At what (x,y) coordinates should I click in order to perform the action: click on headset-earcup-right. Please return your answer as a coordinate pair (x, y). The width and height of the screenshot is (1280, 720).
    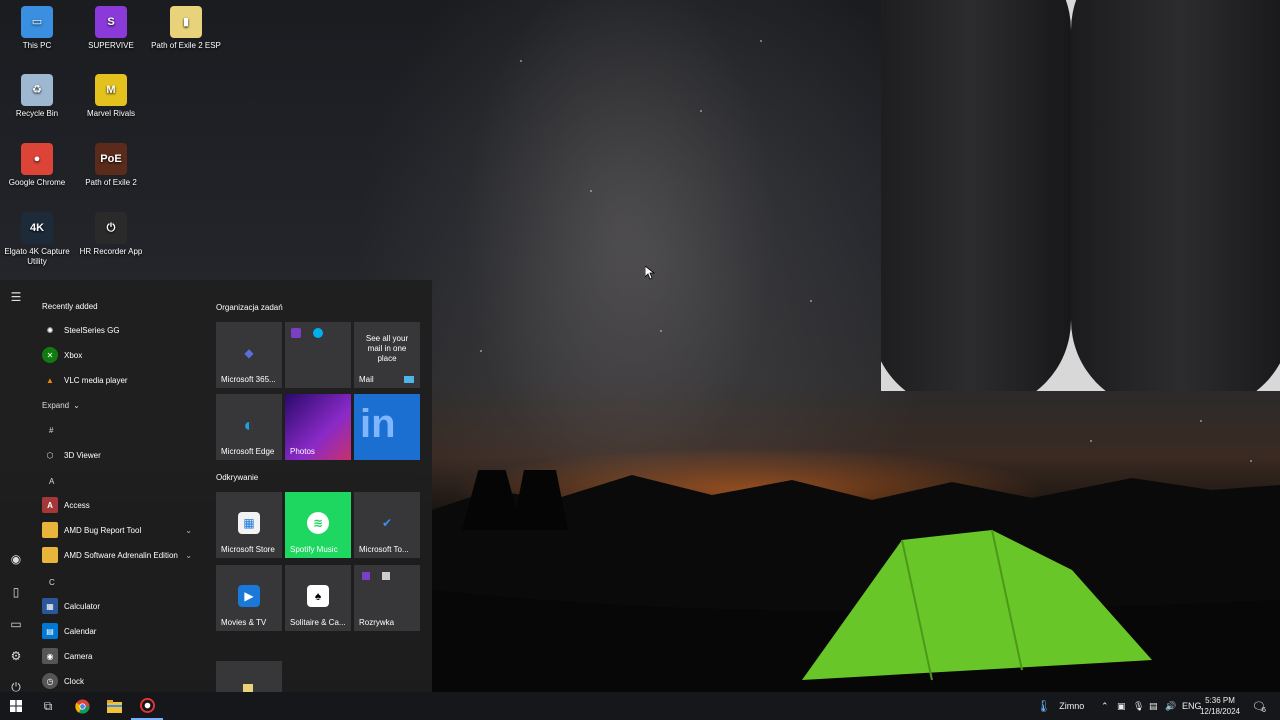
    Looking at the image, I should click on (1175, 195).